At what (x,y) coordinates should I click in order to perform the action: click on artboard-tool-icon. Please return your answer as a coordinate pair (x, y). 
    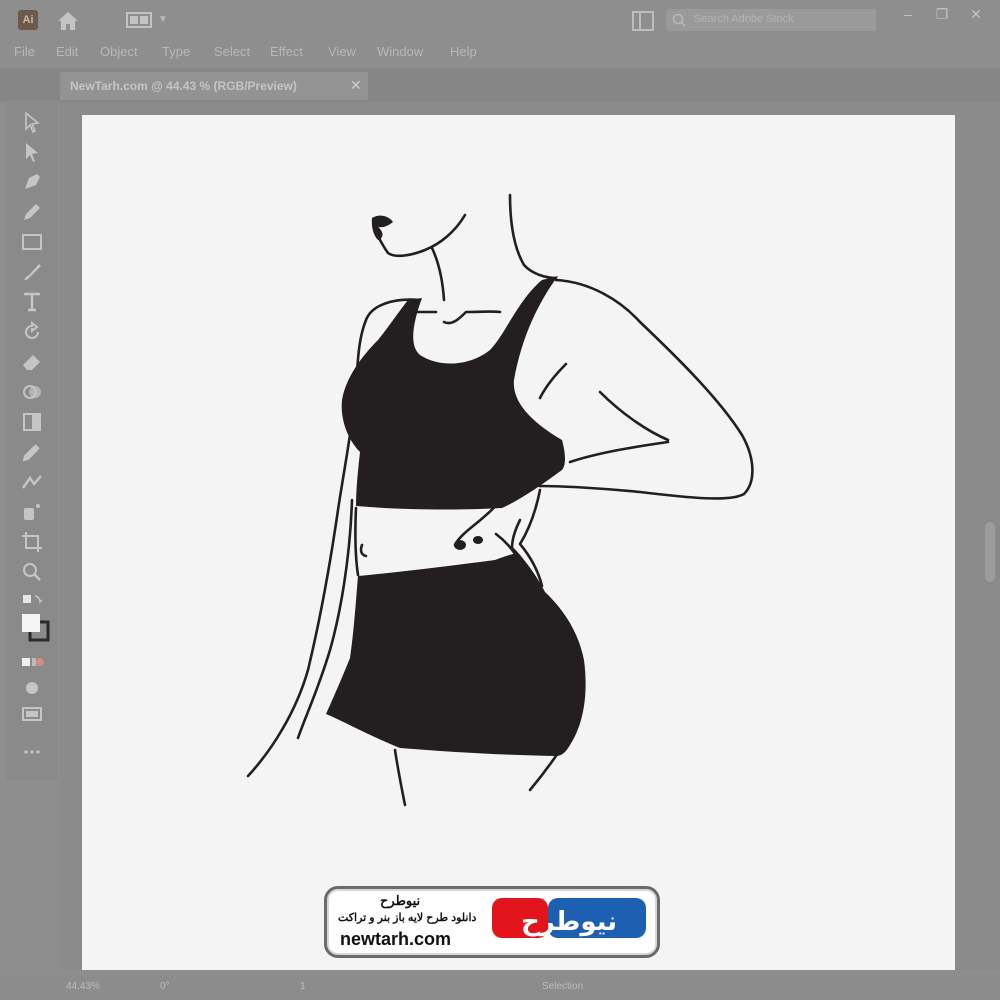
    Looking at the image, I should click on (32, 542).